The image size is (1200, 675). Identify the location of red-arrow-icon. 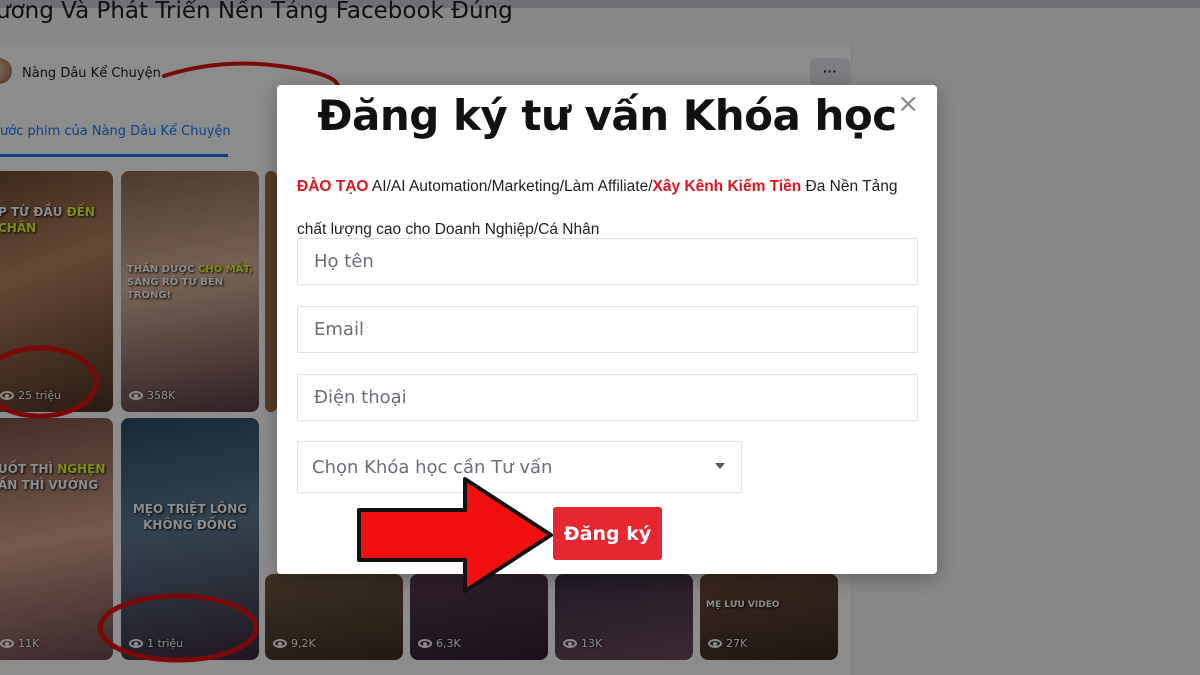
(455, 535).